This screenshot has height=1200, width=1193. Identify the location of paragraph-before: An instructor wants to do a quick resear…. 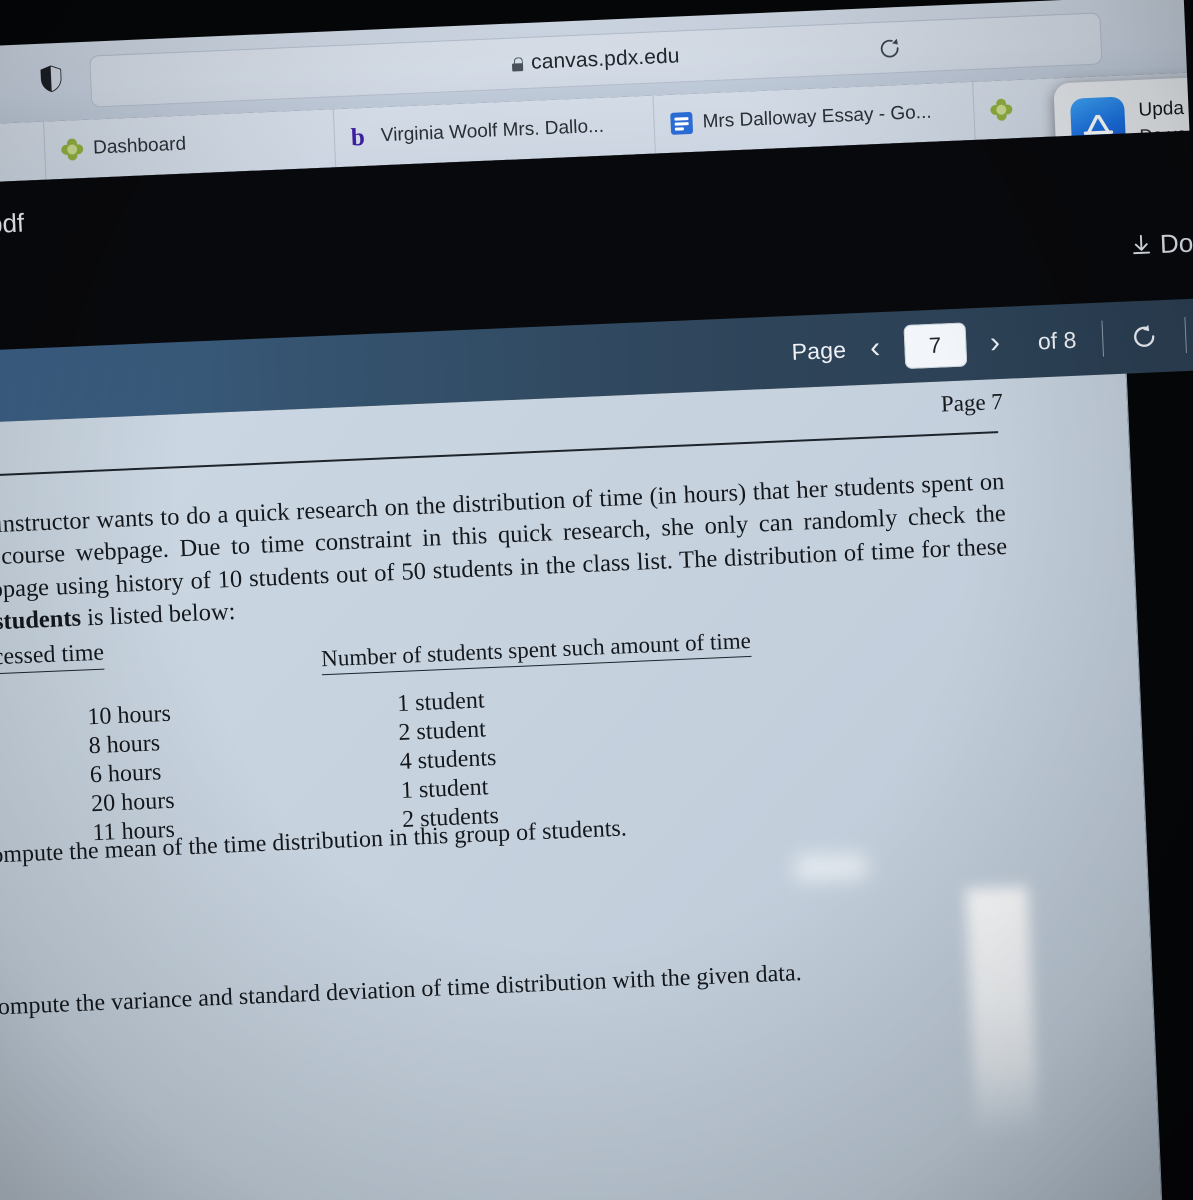
(504, 536).